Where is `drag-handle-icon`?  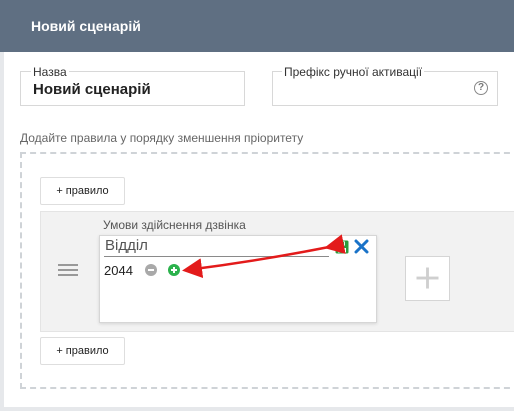 drag-handle-icon is located at coordinates (68, 270).